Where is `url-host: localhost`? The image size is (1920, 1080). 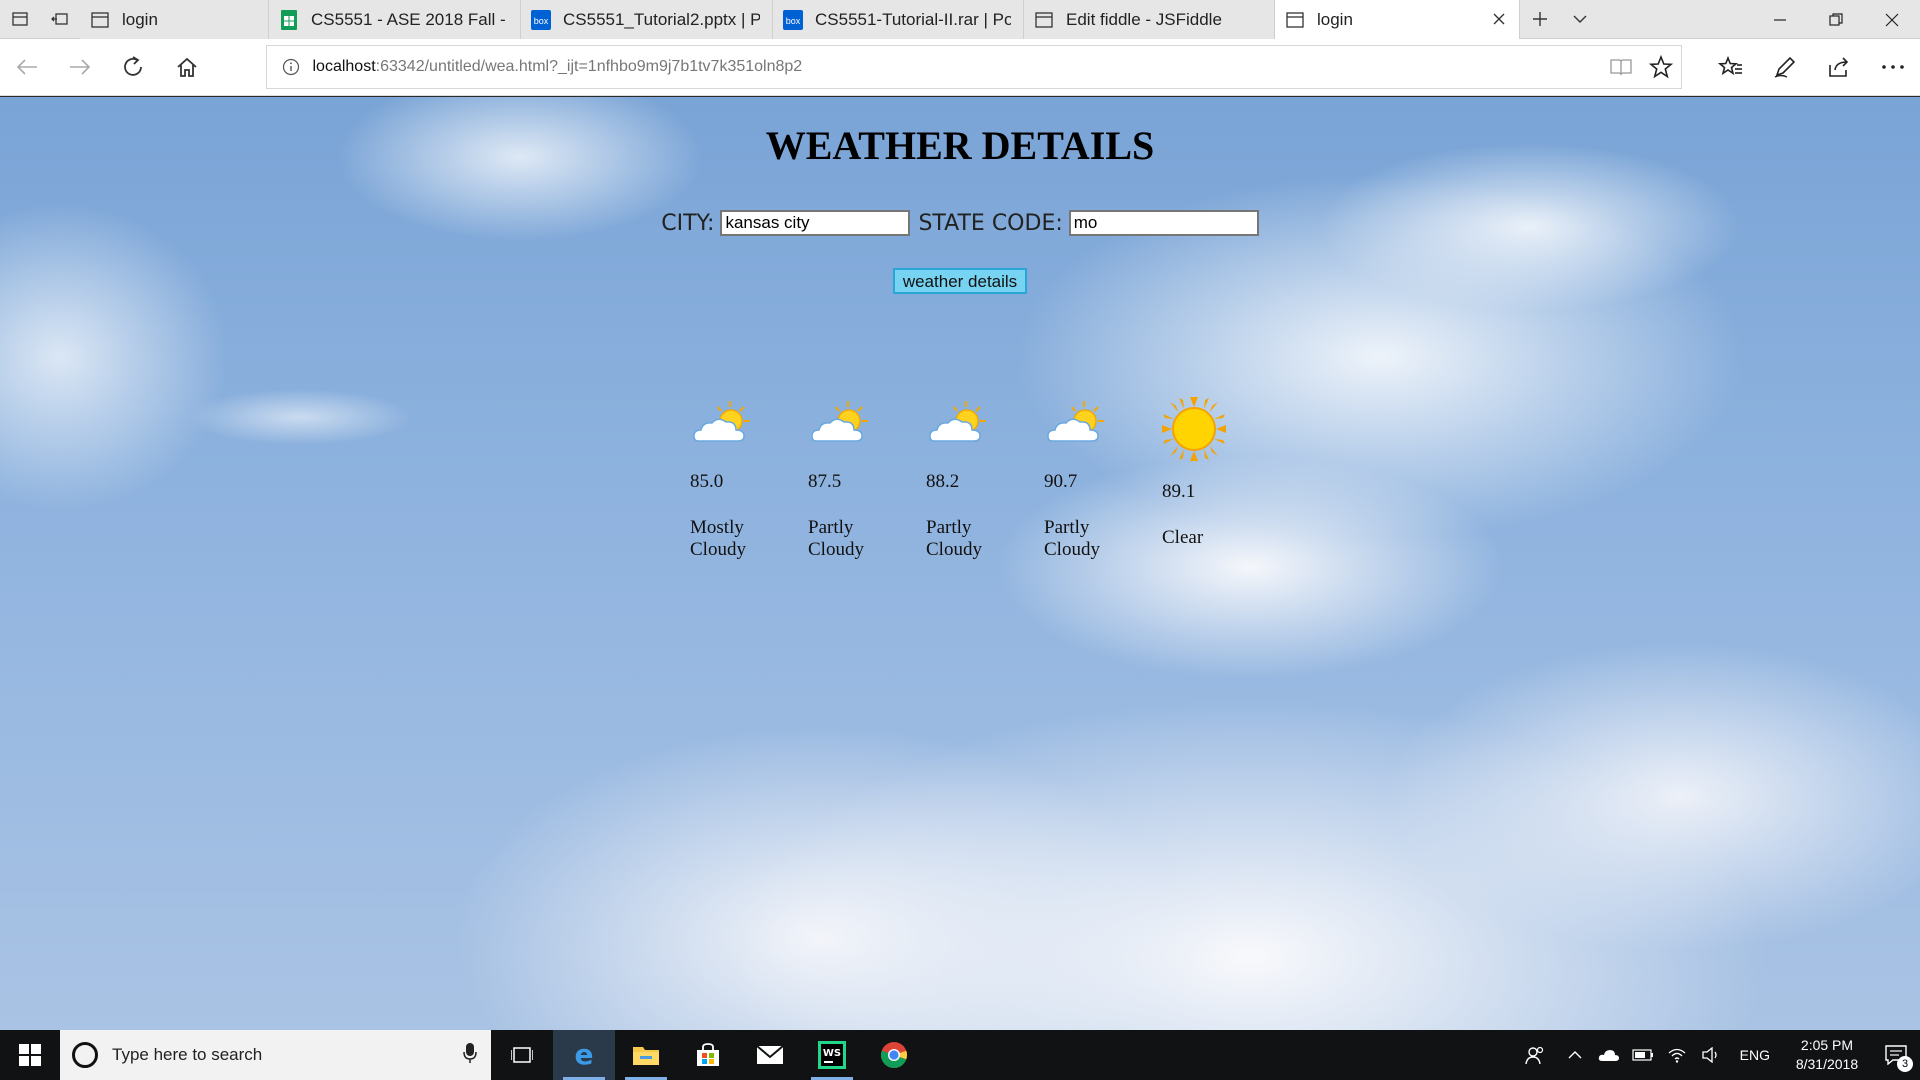
url-host: localhost is located at coordinates (344, 66).